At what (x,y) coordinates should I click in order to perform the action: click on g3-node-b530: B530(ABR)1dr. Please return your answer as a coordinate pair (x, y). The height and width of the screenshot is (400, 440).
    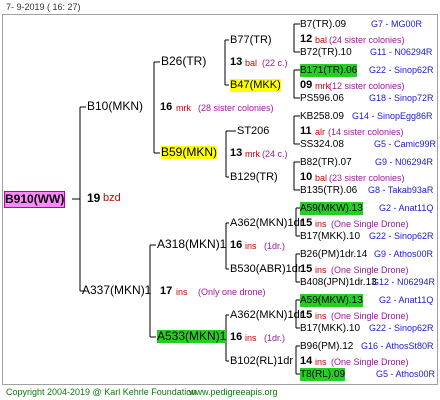
    Looking at the image, I should click on (266, 269).